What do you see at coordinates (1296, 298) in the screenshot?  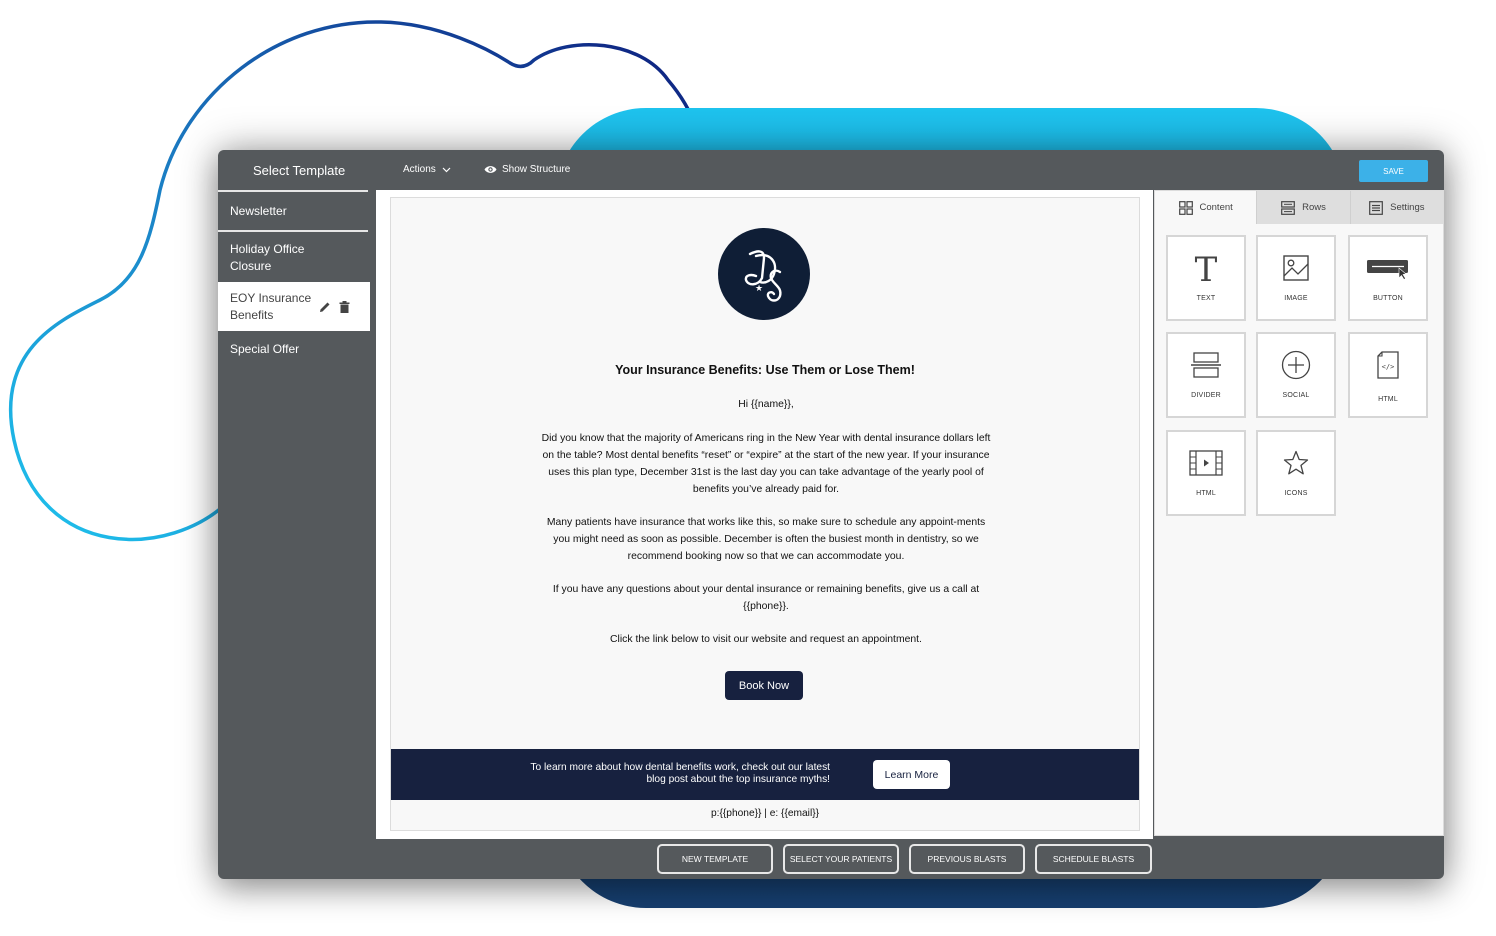 I see `tile-label: IMAGE` at bounding box center [1296, 298].